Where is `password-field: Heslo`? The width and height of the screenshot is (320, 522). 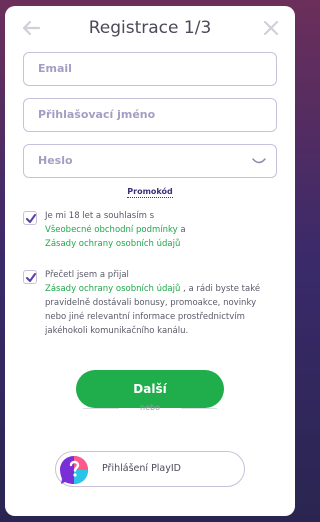
password-field: Heslo is located at coordinates (150, 161).